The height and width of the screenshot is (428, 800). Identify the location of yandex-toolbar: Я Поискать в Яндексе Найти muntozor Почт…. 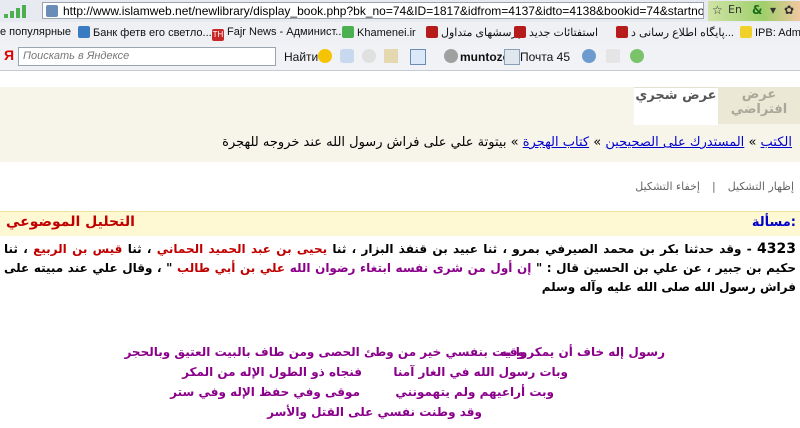
(400, 57).